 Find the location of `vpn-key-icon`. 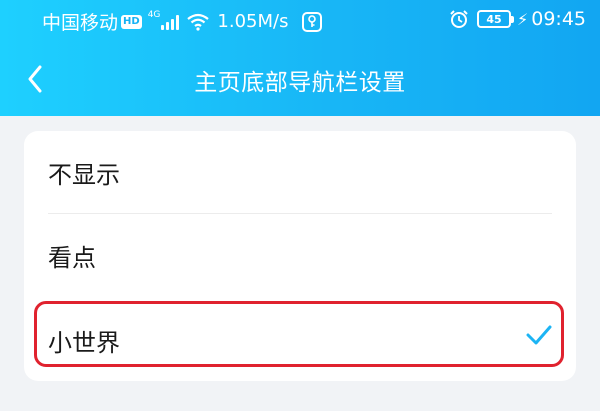

vpn-key-icon is located at coordinates (312, 21).